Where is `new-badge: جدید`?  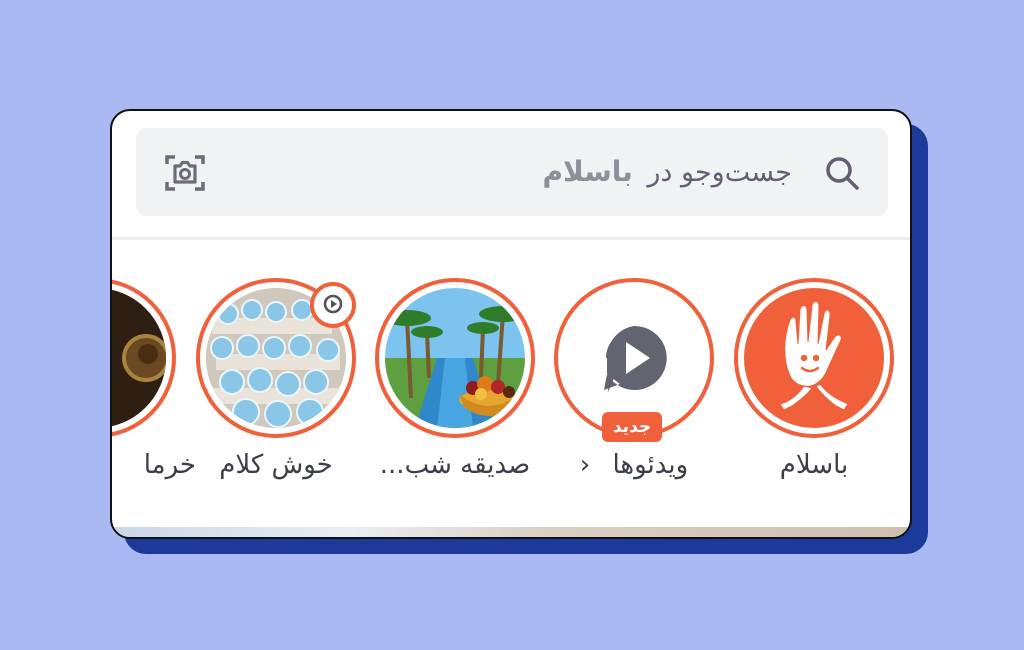
new-badge: جدید is located at coordinates (632, 427).